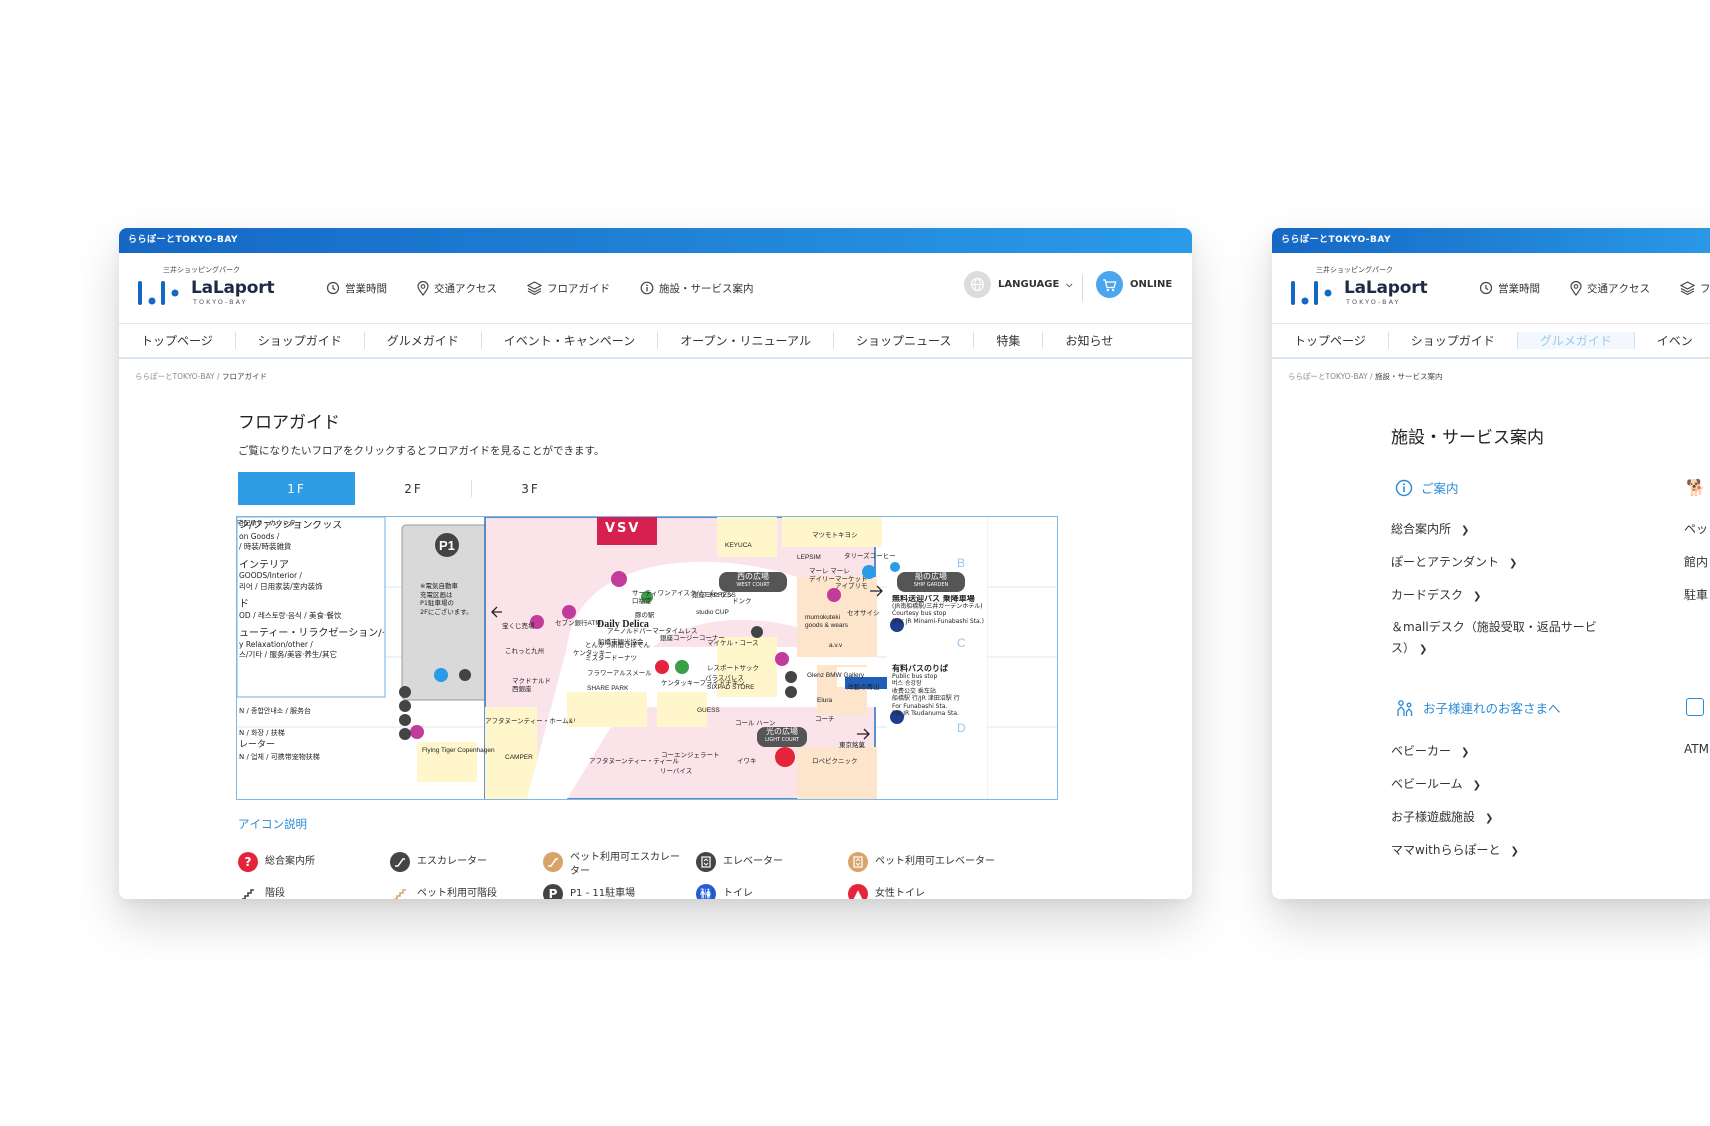 The height and width of the screenshot is (1126, 1710). I want to click on gnav-features: 特集, so click(1007, 340).